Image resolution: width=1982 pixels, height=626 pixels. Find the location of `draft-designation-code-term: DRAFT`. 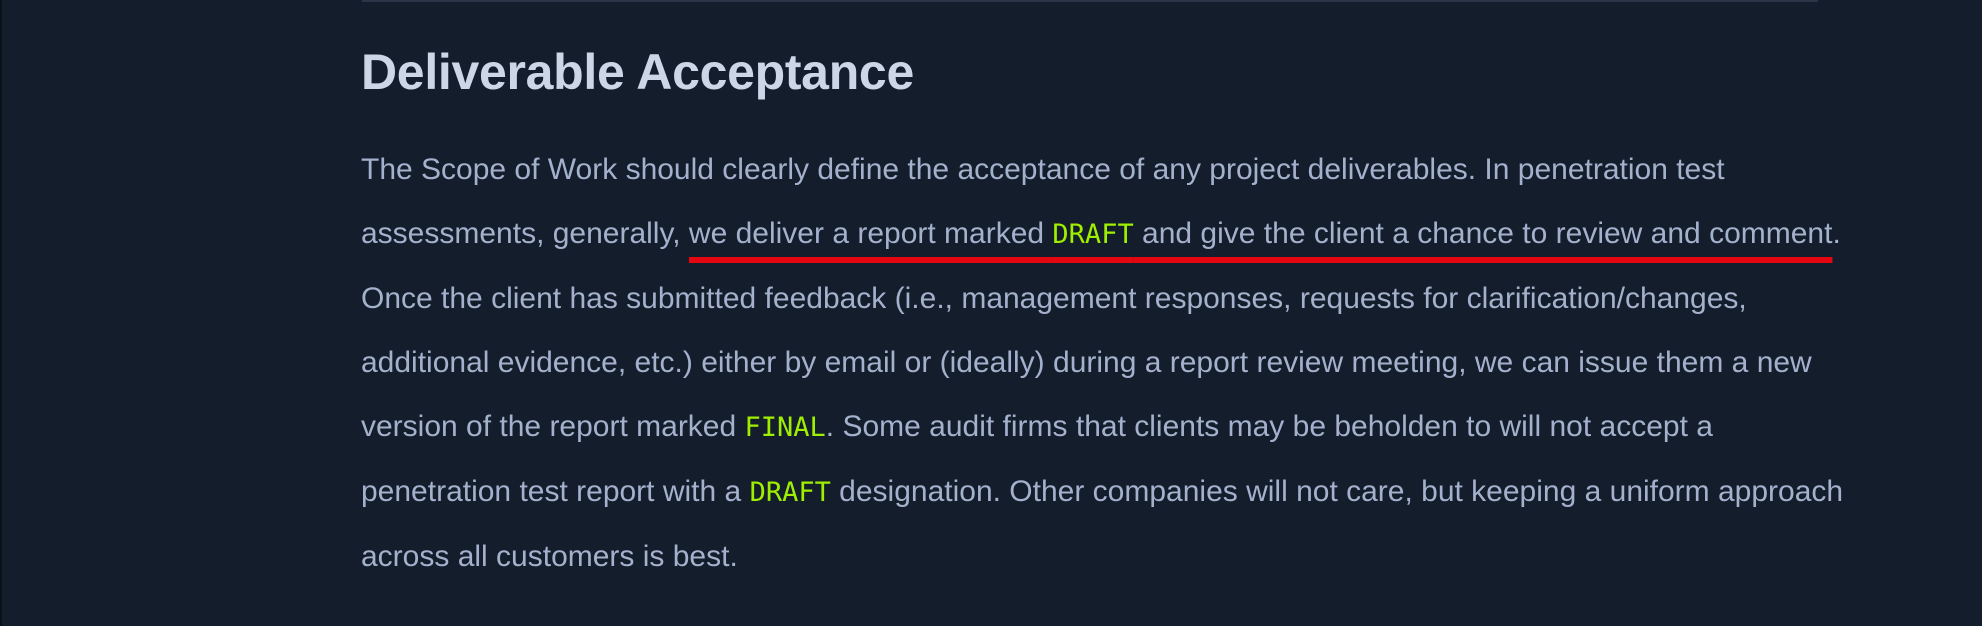

draft-designation-code-term: DRAFT is located at coordinates (790, 492).